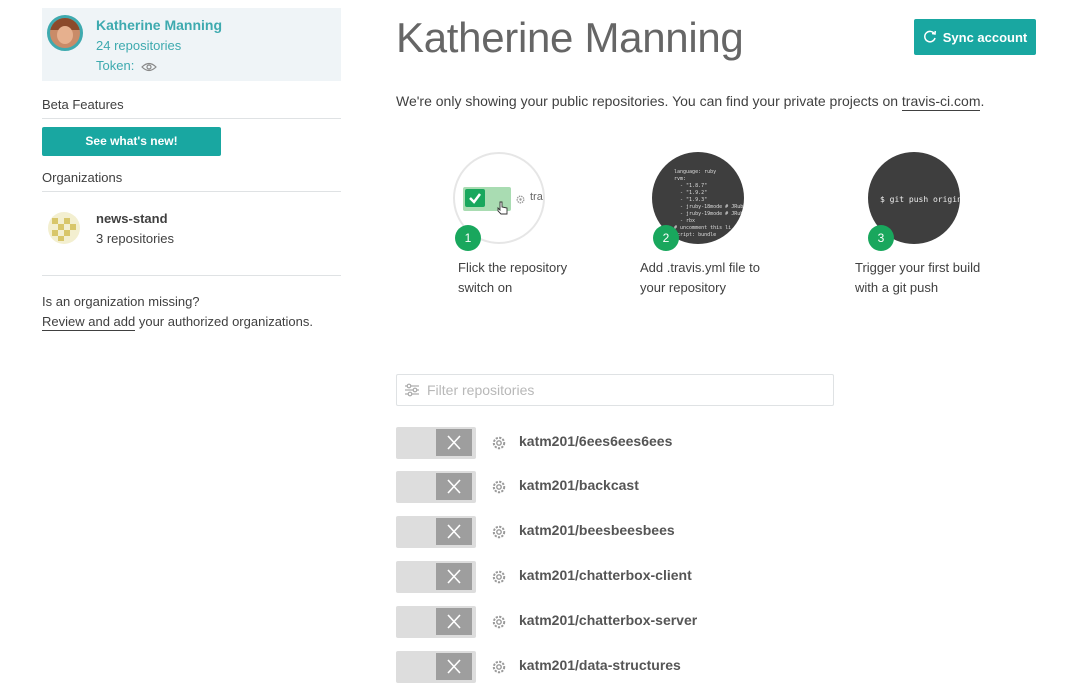 This screenshot has height=692, width=1085. What do you see at coordinates (65, 33) in the screenshot?
I see `avatar` at bounding box center [65, 33].